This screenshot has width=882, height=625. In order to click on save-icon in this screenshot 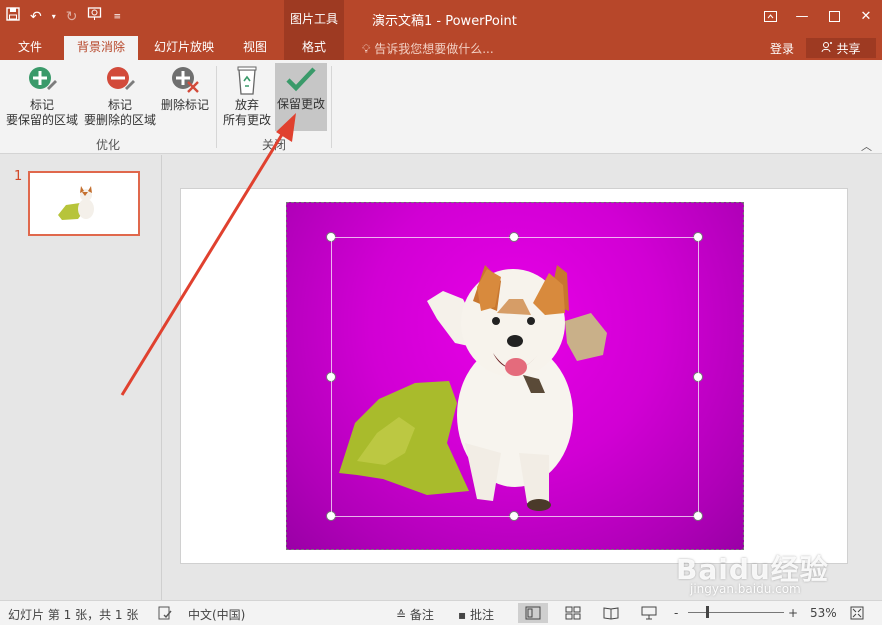, I will do `click(13, 16)`.